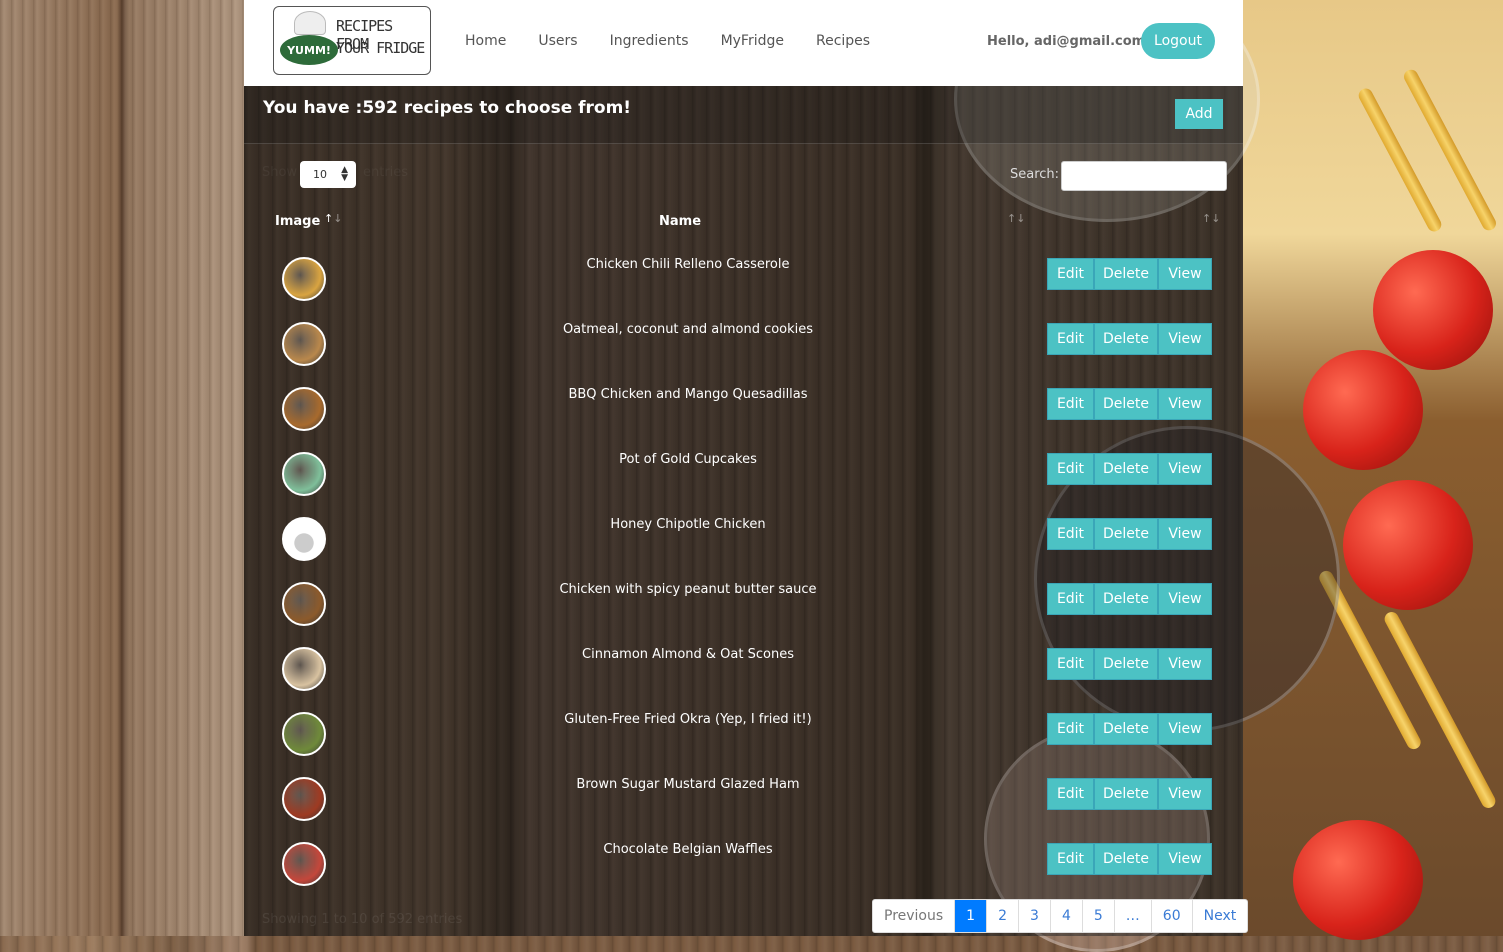 The height and width of the screenshot is (952, 1503). What do you see at coordinates (297, 221) in the screenshot?
I see `column-header-image: Image` at bounding box center [297, 221].